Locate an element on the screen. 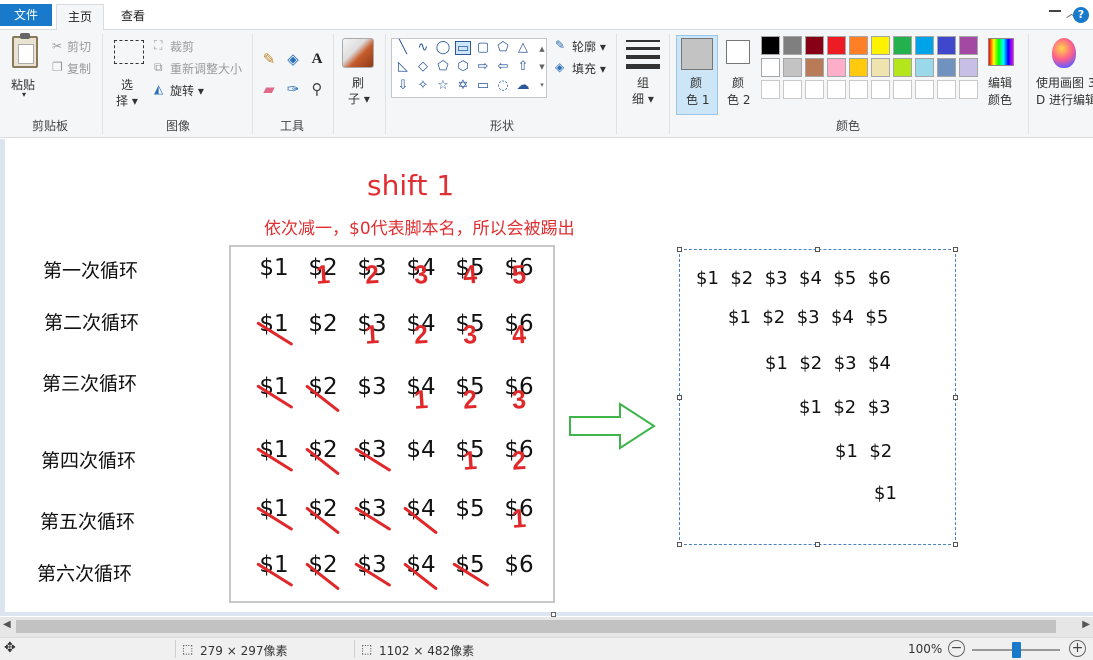 The image size is (1093, 660). line-shape-icon: ╲ is located at coordinates (403, 48).